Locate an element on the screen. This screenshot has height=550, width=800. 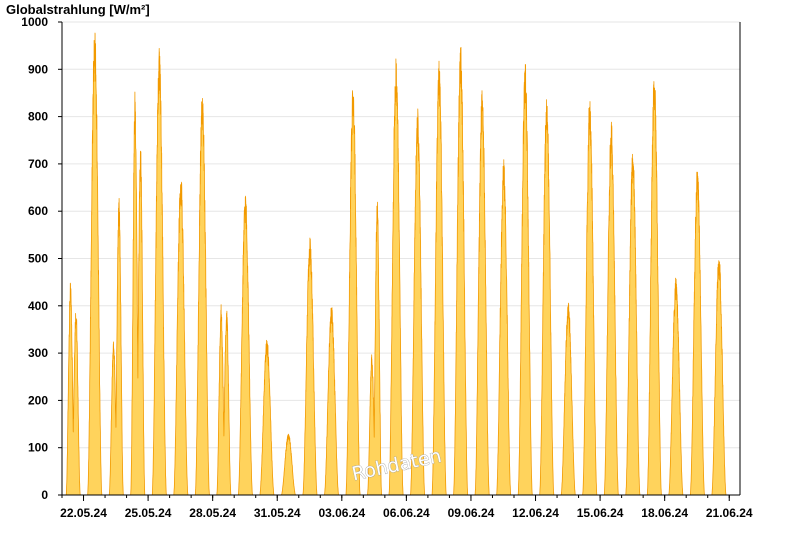
y-tick-label: 100 is located at coordinates (38, 448).